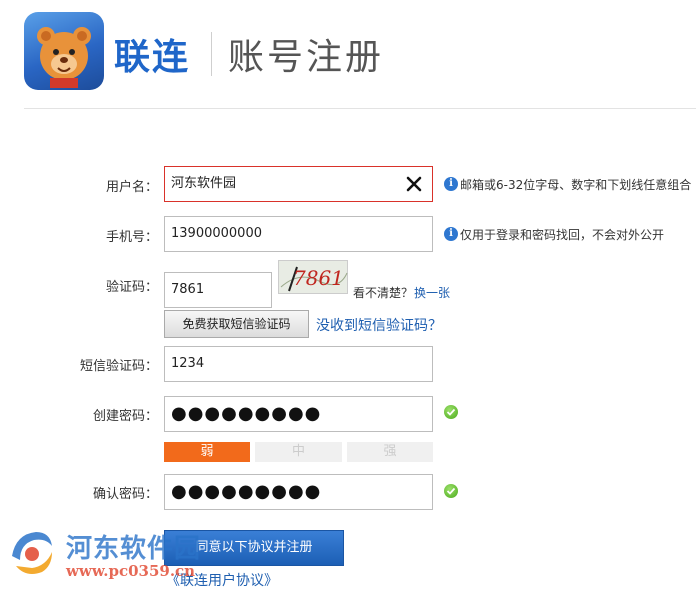 This screenshot has width=696, height=598. I want to click on username-label: 用户名：, so click(131, 187).